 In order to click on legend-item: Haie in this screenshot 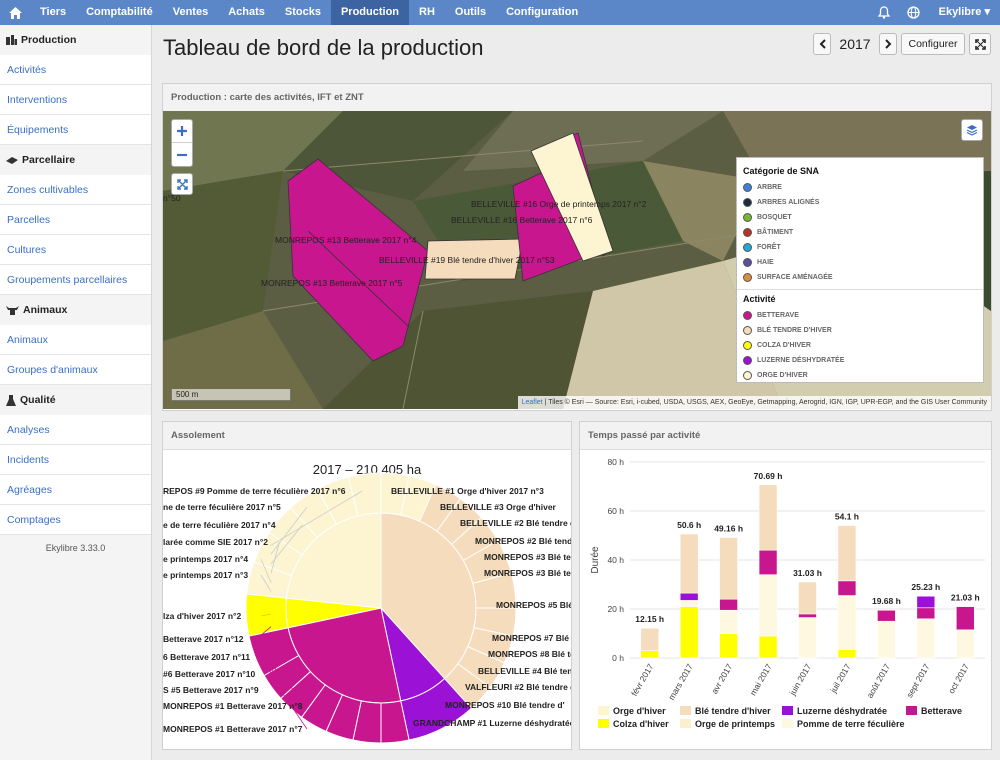, I will do `click(860, 262)`.